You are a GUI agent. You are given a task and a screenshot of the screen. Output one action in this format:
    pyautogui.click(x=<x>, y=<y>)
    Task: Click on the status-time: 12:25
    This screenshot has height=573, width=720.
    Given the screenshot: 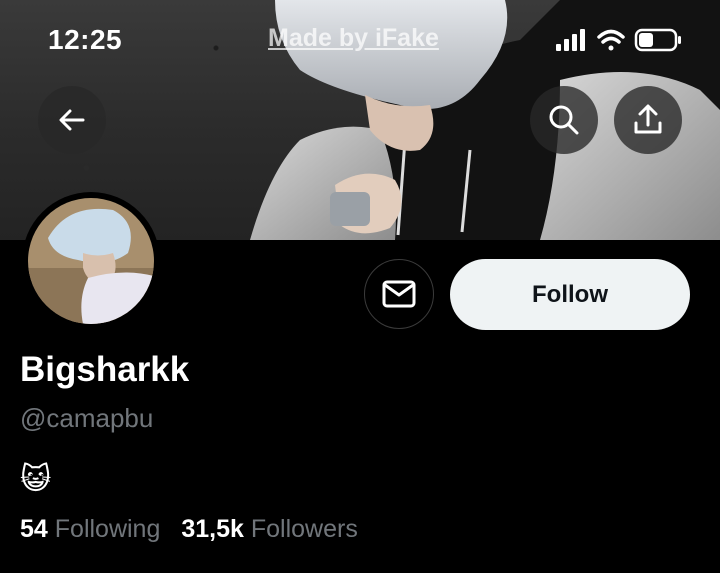 What is the action you would take?
    pyautogui.click(x=85, y=39)
    